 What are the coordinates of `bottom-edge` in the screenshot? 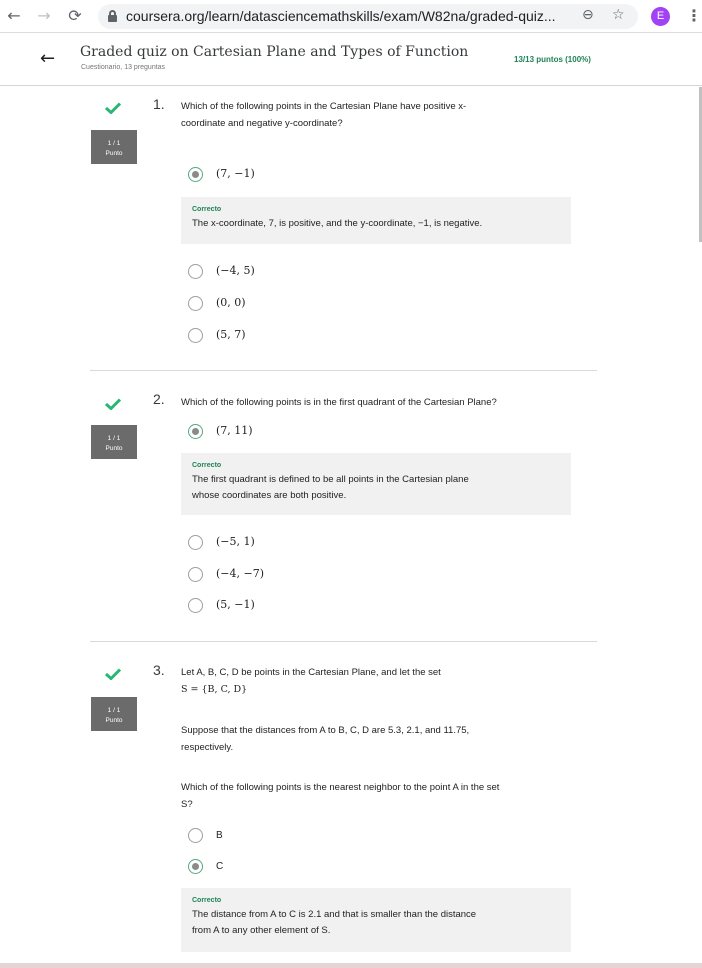 It's located at (351, 965).